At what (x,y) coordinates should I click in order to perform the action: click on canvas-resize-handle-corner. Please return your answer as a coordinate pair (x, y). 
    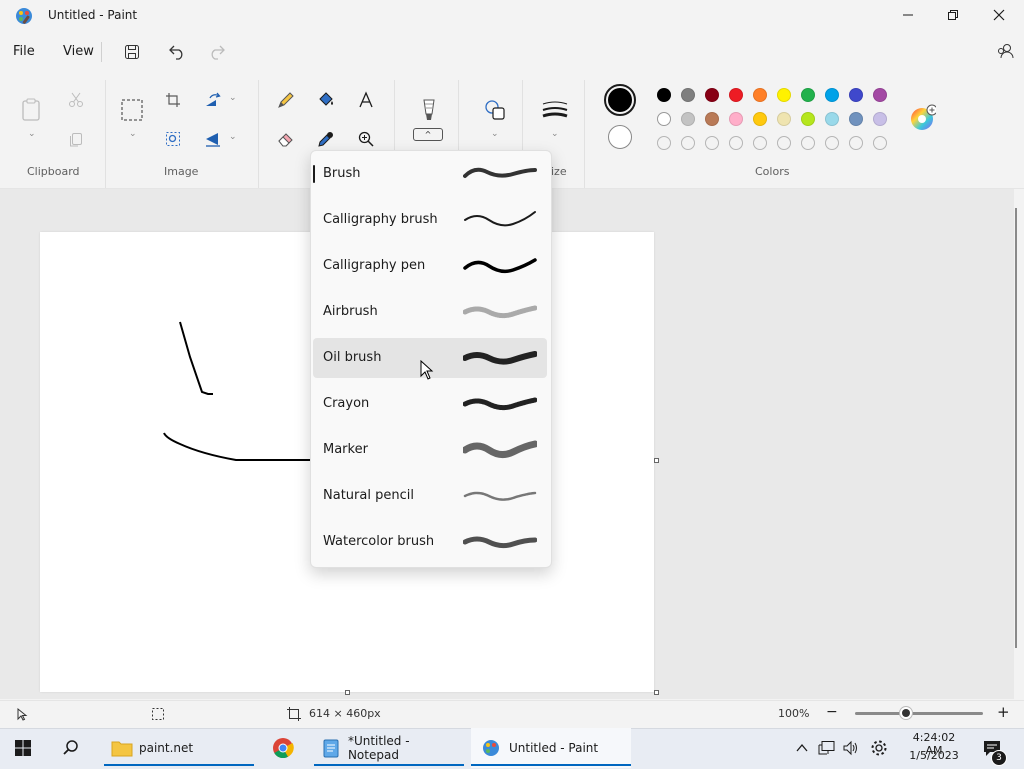
    Looking at the image, I should click on (656, 692).